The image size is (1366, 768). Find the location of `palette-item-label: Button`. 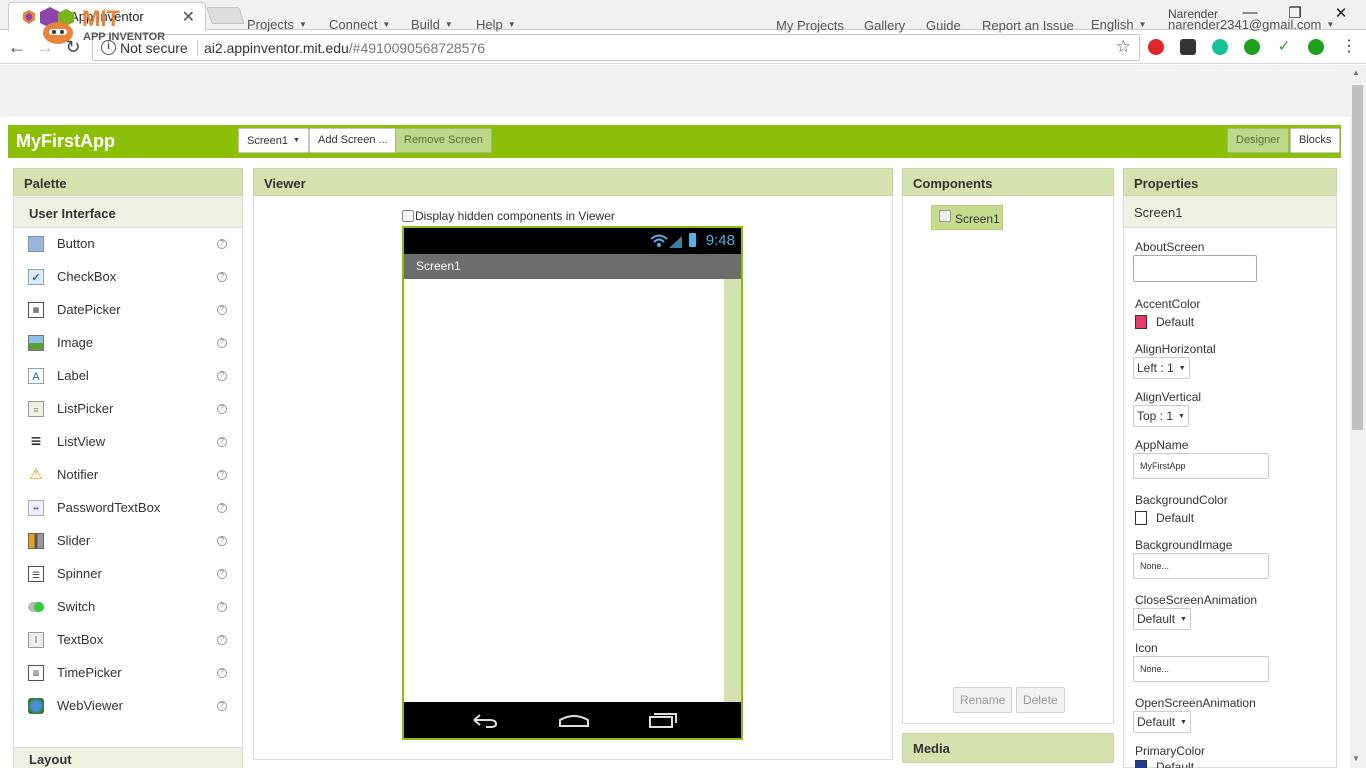

palette-item-label: Button is located at coordinates (76, 243).